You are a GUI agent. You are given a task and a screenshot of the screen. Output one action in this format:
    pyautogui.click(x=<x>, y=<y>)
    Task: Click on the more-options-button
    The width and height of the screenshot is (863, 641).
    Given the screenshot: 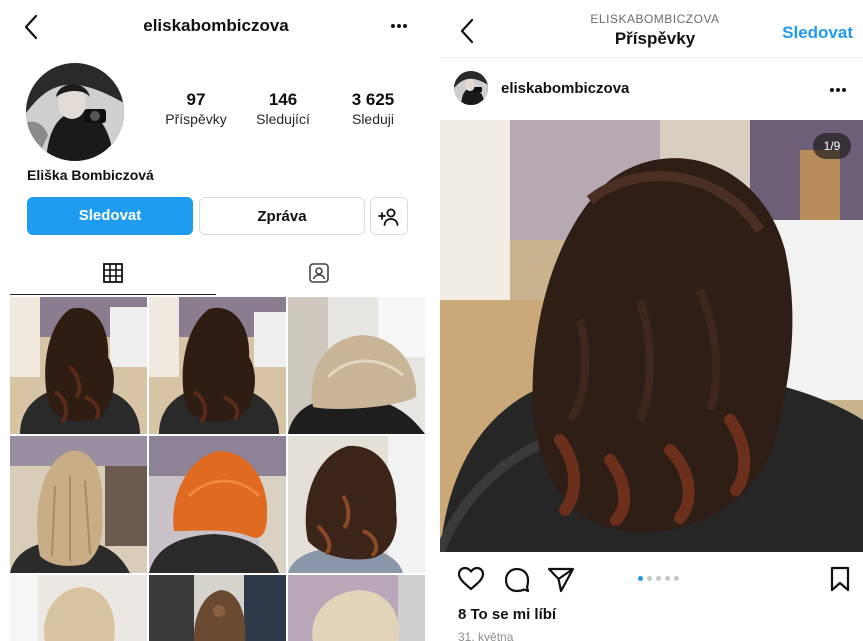 What is the action you would take?
    pyautogui.click(x=399, y=26)
    